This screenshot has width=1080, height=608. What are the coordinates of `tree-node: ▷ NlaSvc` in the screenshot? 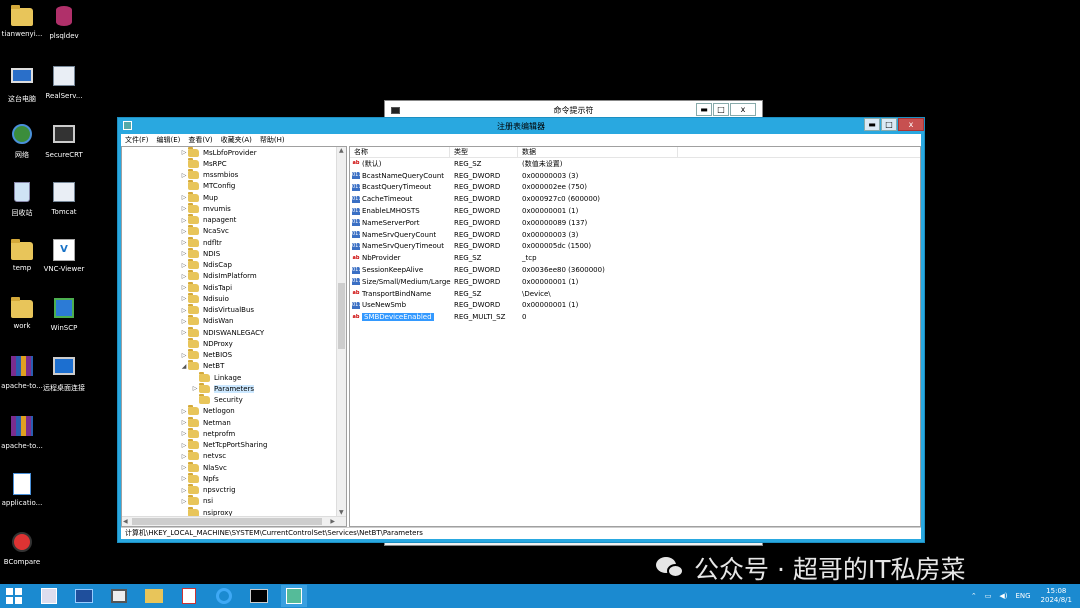 It's located at (229, 467).